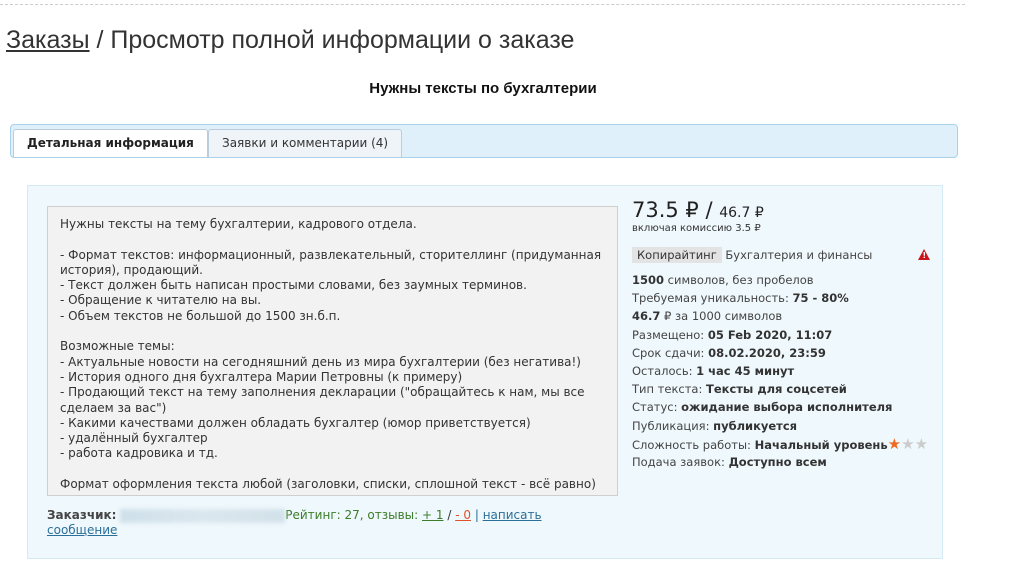  I want to click on category: Копирайтинг Бухгалтерия и финансы !, so click(782, 255).